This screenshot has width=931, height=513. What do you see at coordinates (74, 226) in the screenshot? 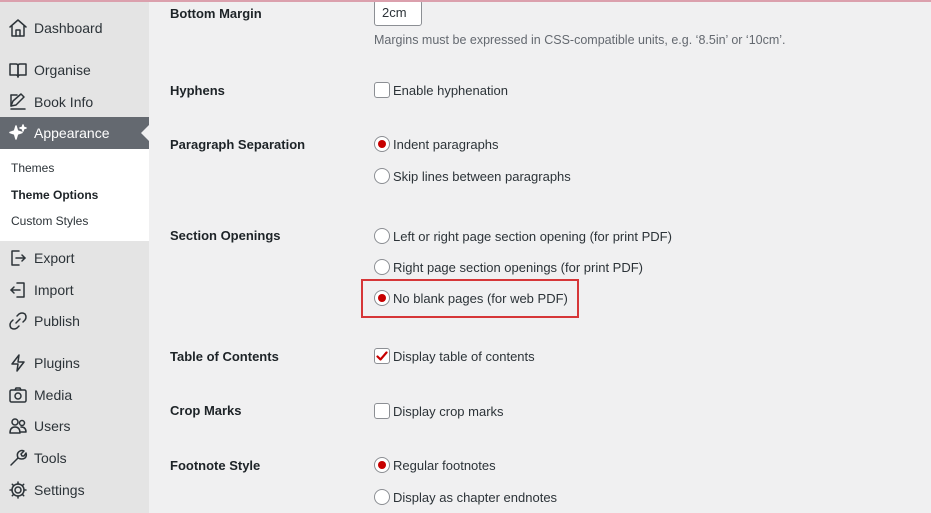
I see `submenu-item-custom-styles: Custom Styles` at bounding box center [74, 226].